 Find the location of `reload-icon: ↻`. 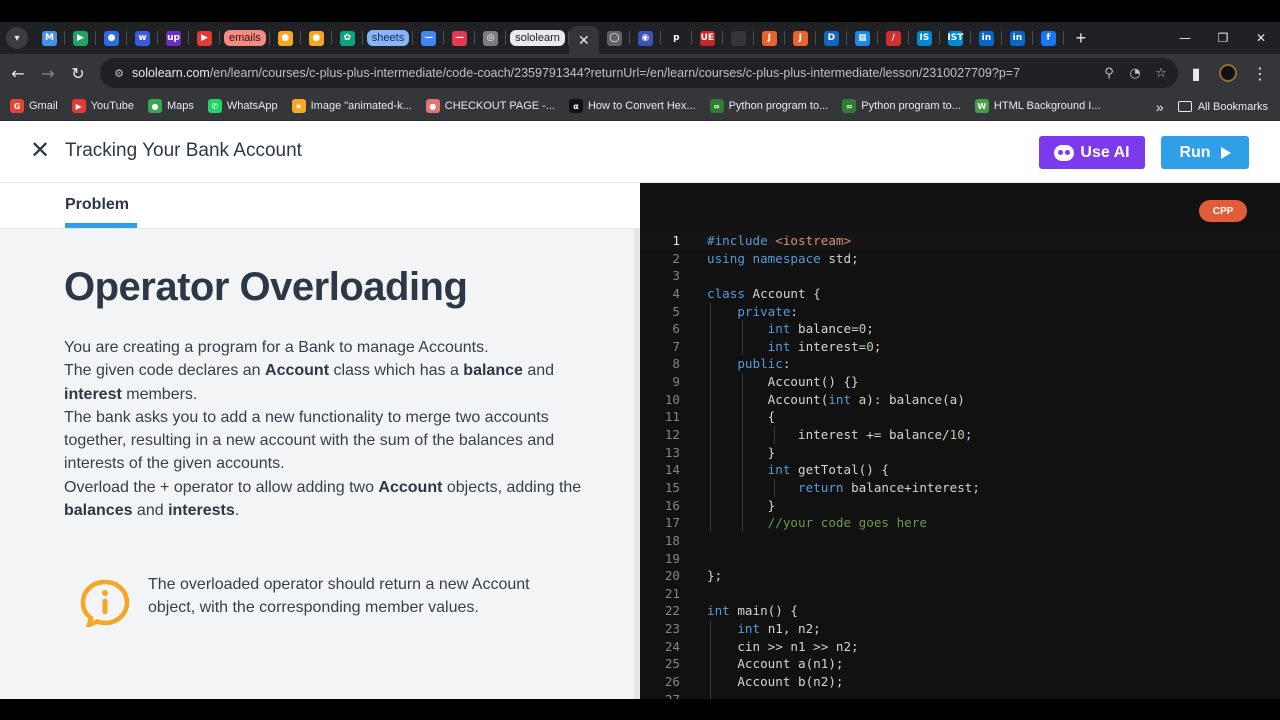

reload-icon: ↻ is located at coordinates (78, 73).